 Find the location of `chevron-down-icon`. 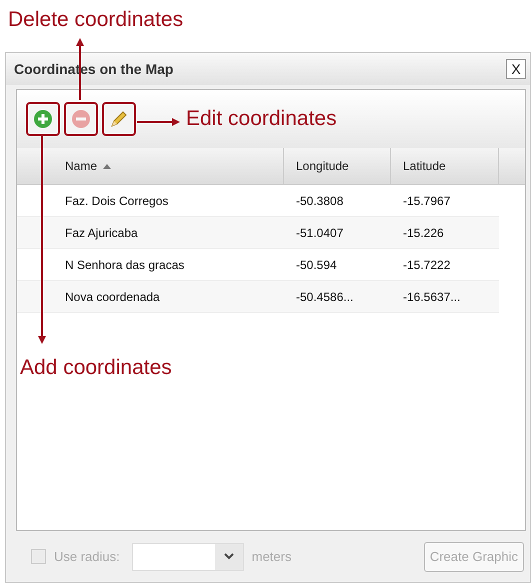

chevron-down-icon is located at coordinates (229, 556).